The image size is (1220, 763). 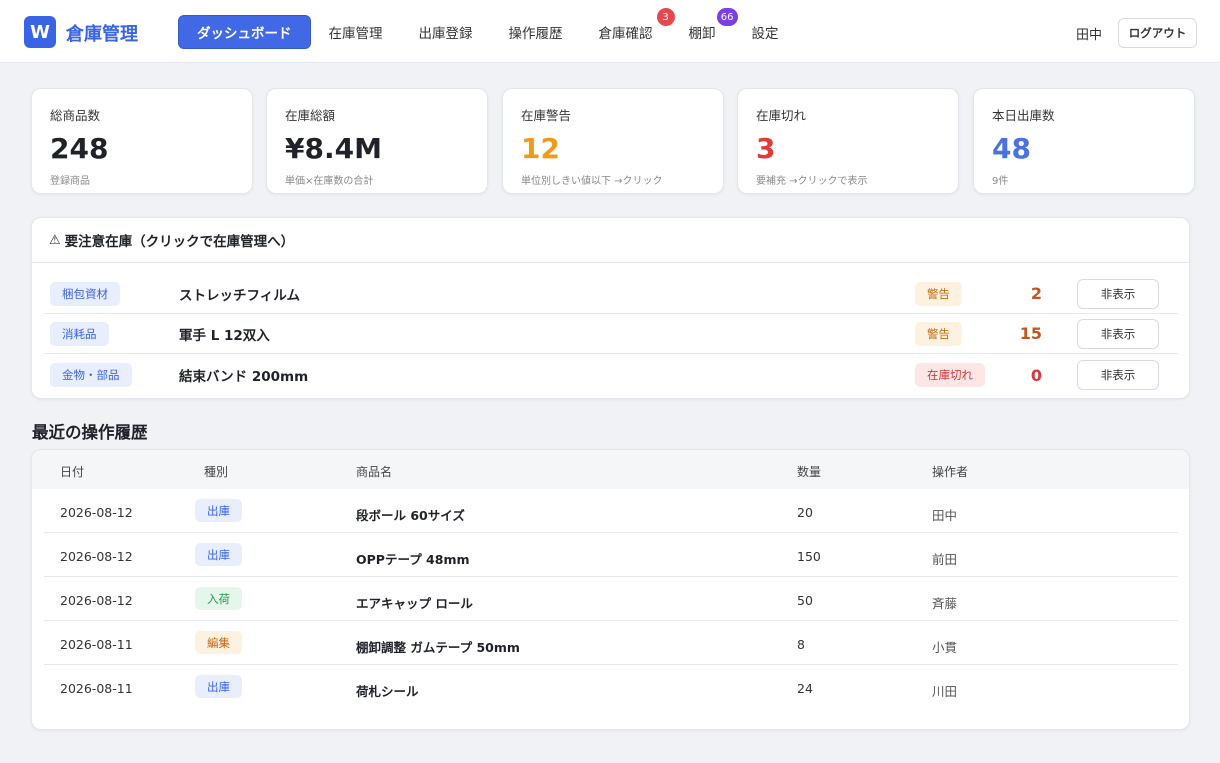 I want to click on nav-inventory-label: 在庫管理, so click(x=355, y=34).